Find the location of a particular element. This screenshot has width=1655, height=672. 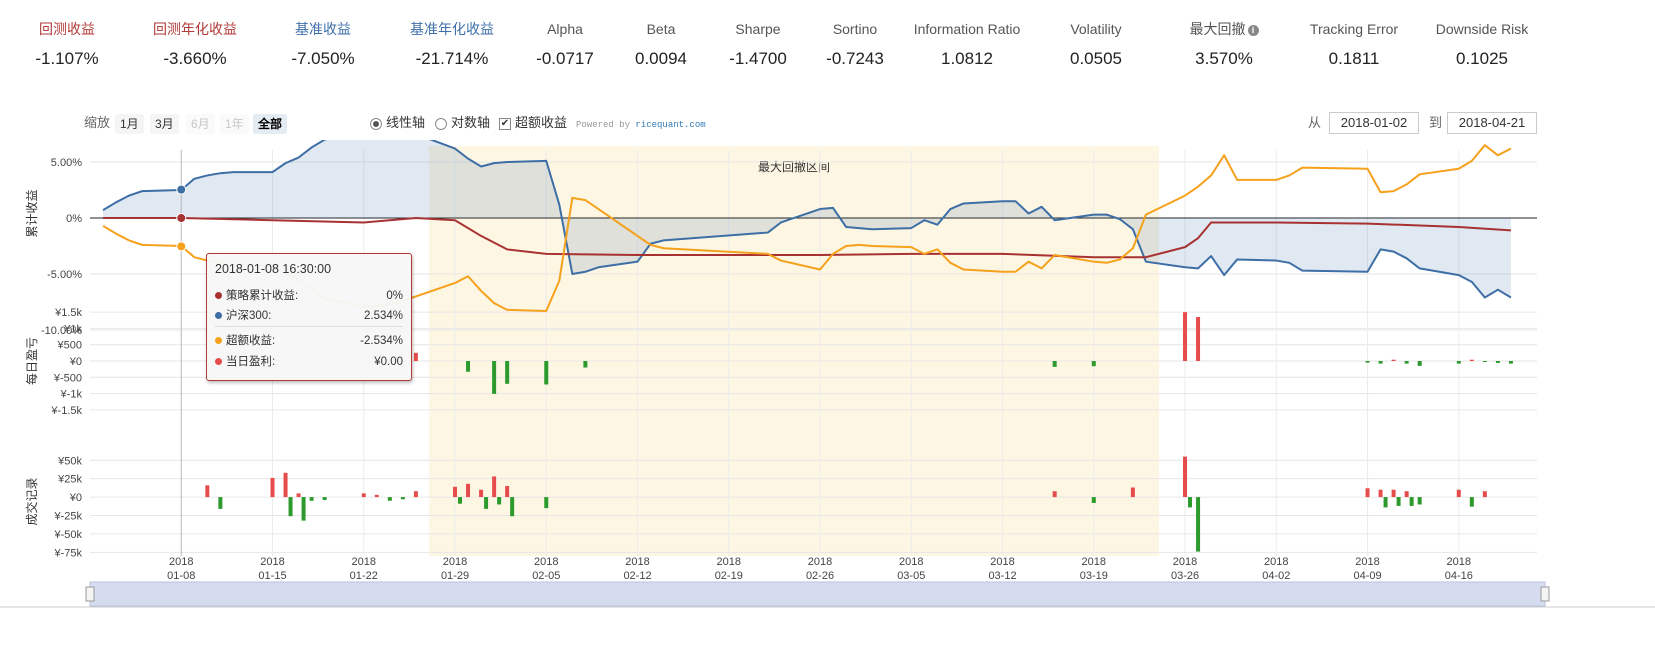

x-tick-date: 03-26 is located at coordinates (1185, 576).